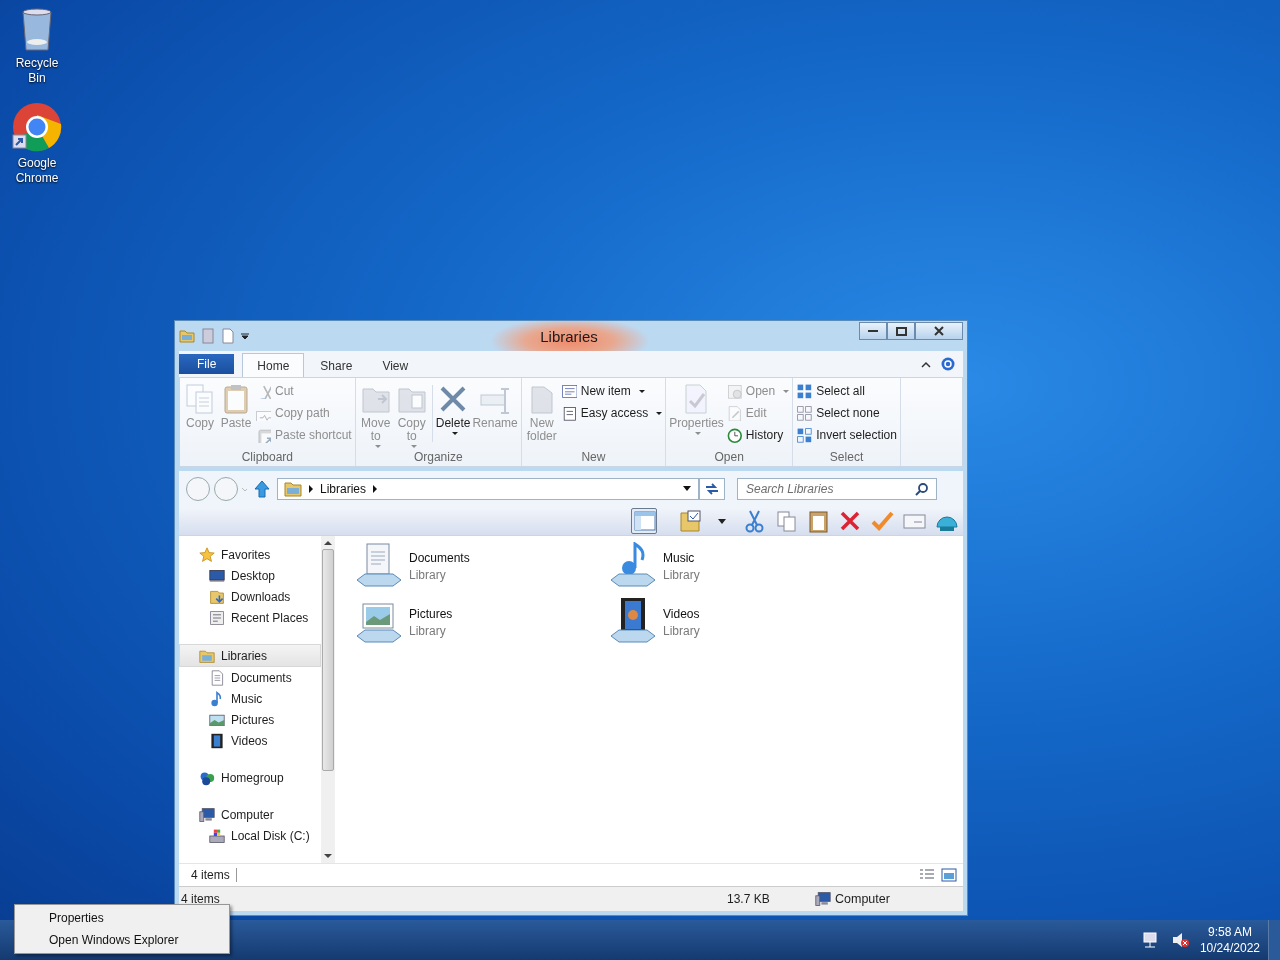 The image size is (1280, 960). What do you see at coordinates (729, 458) in the screenshot?
I see `group-label: Open` at bounding box center [729, 458].